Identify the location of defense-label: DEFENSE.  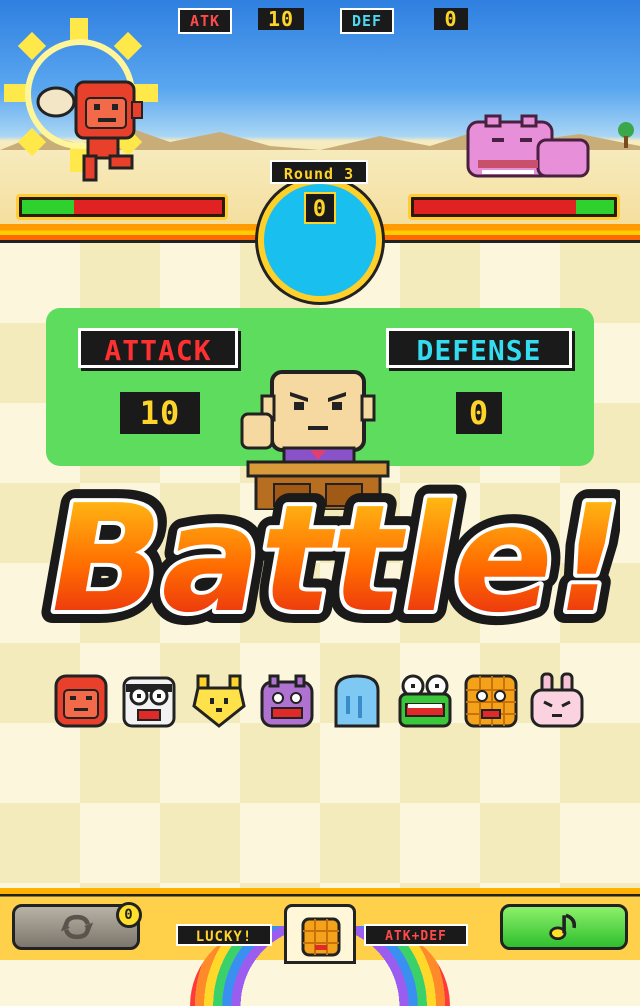
(479, 348).